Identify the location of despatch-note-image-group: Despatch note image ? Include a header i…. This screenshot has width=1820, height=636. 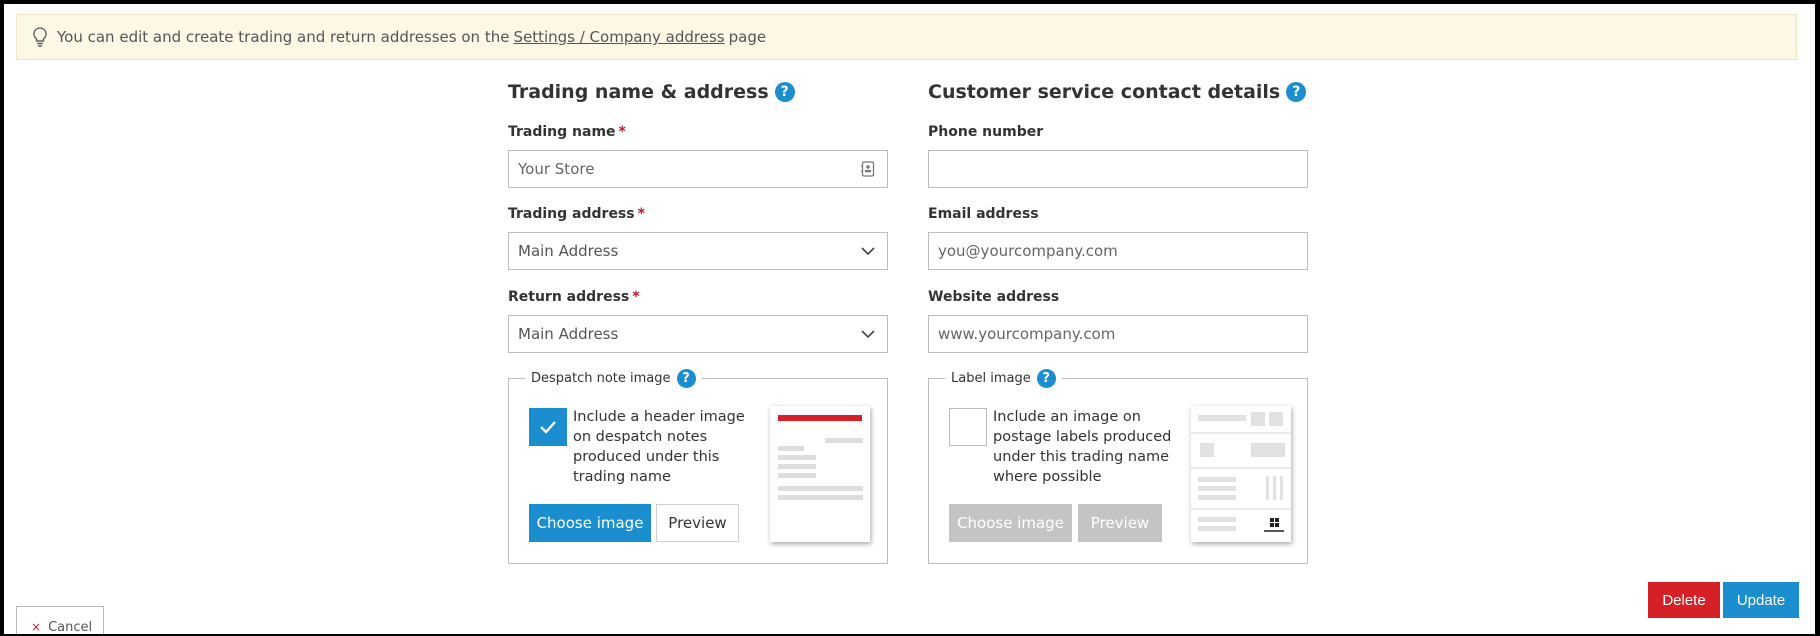
(698, 466).